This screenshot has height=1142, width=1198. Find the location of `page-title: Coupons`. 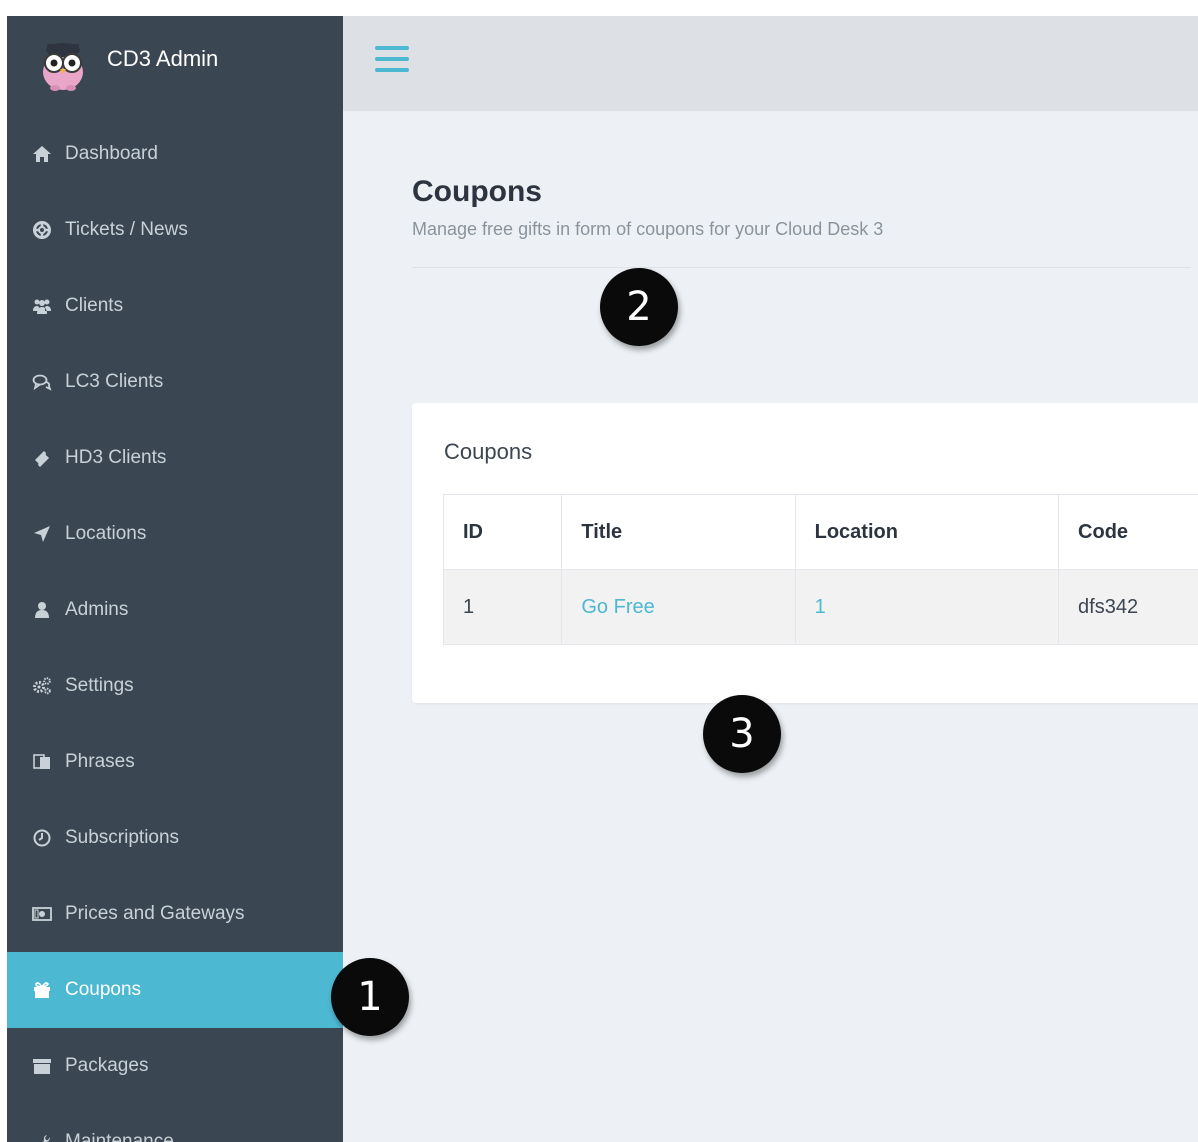

page-title: Coupons is located at coordinates (477, 191).